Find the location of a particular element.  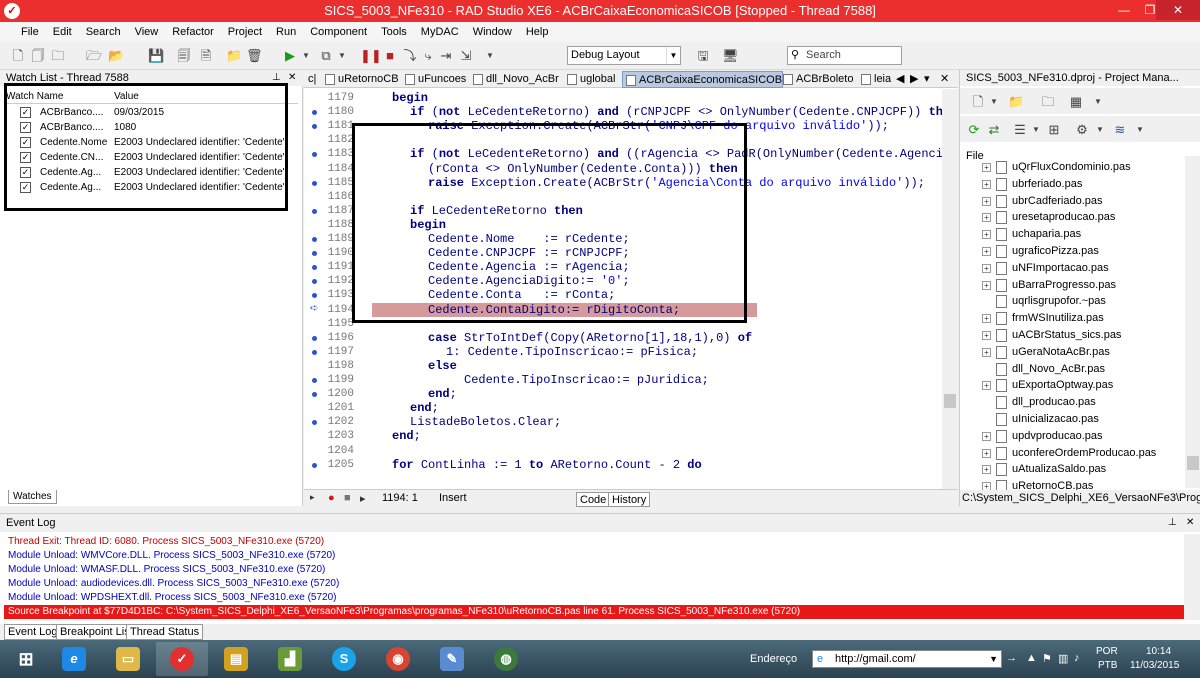

macro-stop-icon: ■ is located at coordinates (347, 498).